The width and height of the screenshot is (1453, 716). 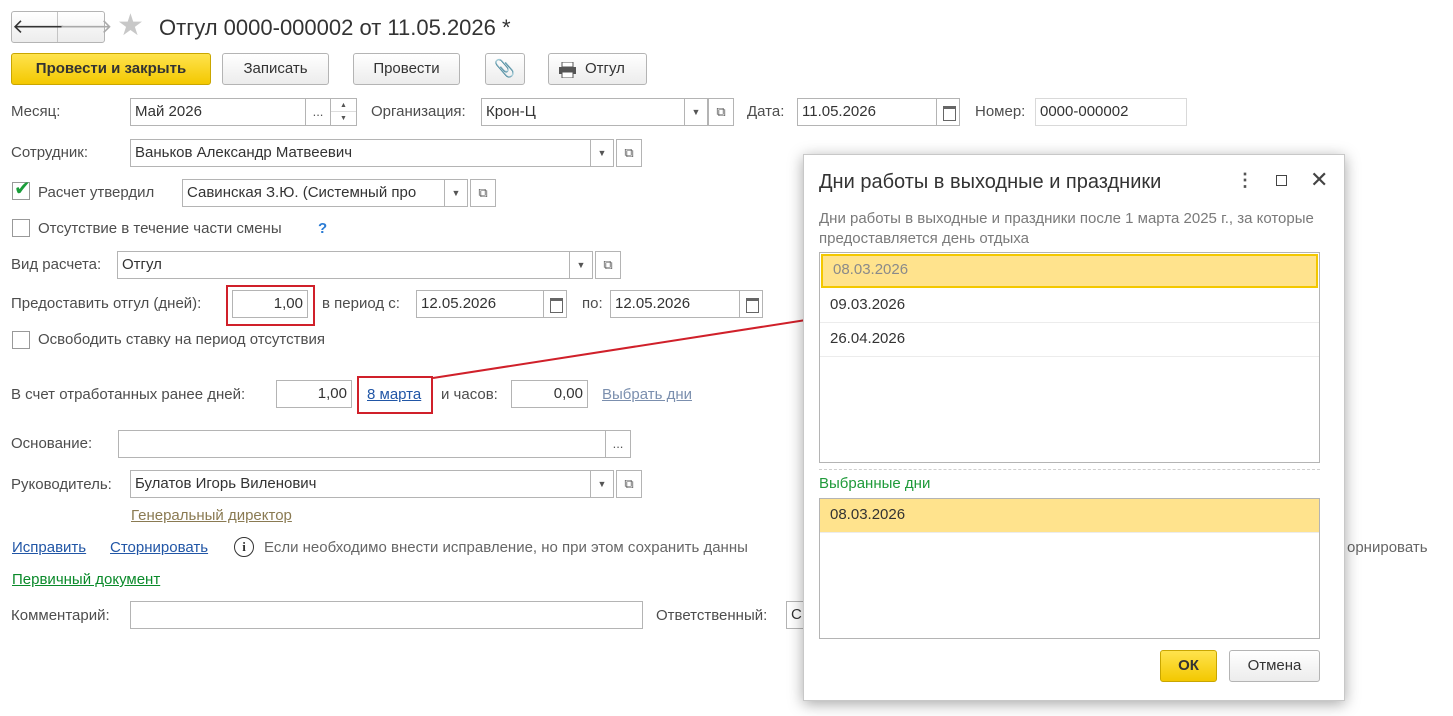 What do you see at coordinates (1069, 357) in the screenshot?
I see `available-days-list: 08.03.2026 09.03.2026 26.04.2026` at bounding box center [1069, 357].